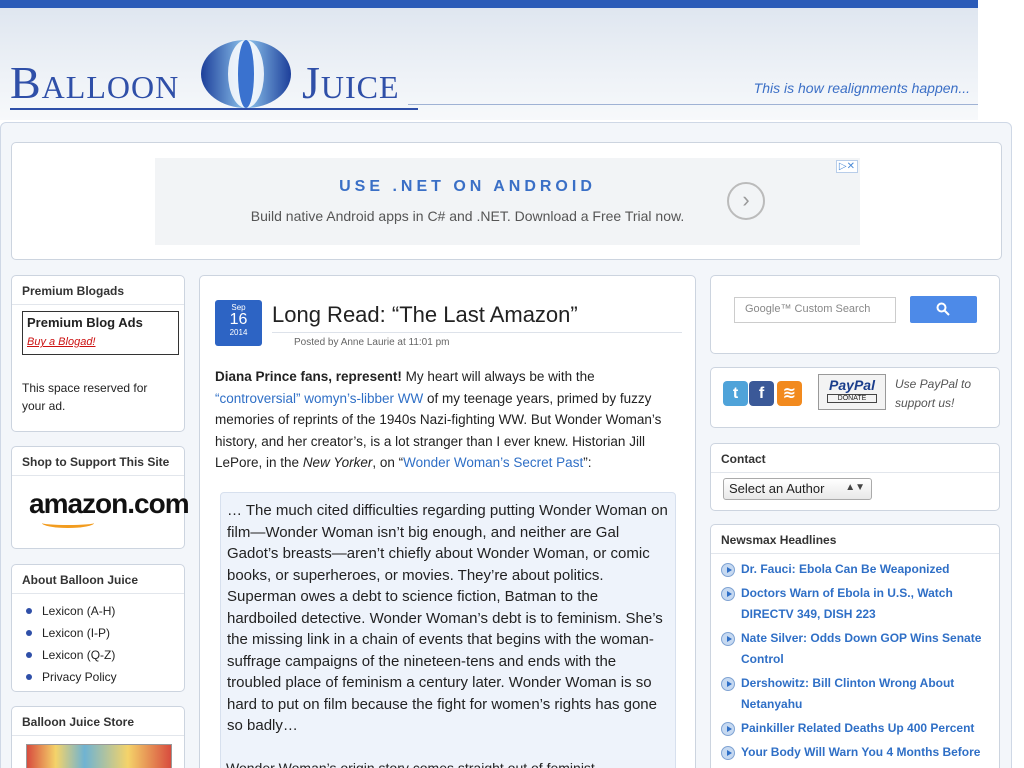 The width and height of the screenshot is (1024, 768). Describe the element at coordinates (852, 385) in the screenshot. I see `paypal-logo: PayPal` at that location.